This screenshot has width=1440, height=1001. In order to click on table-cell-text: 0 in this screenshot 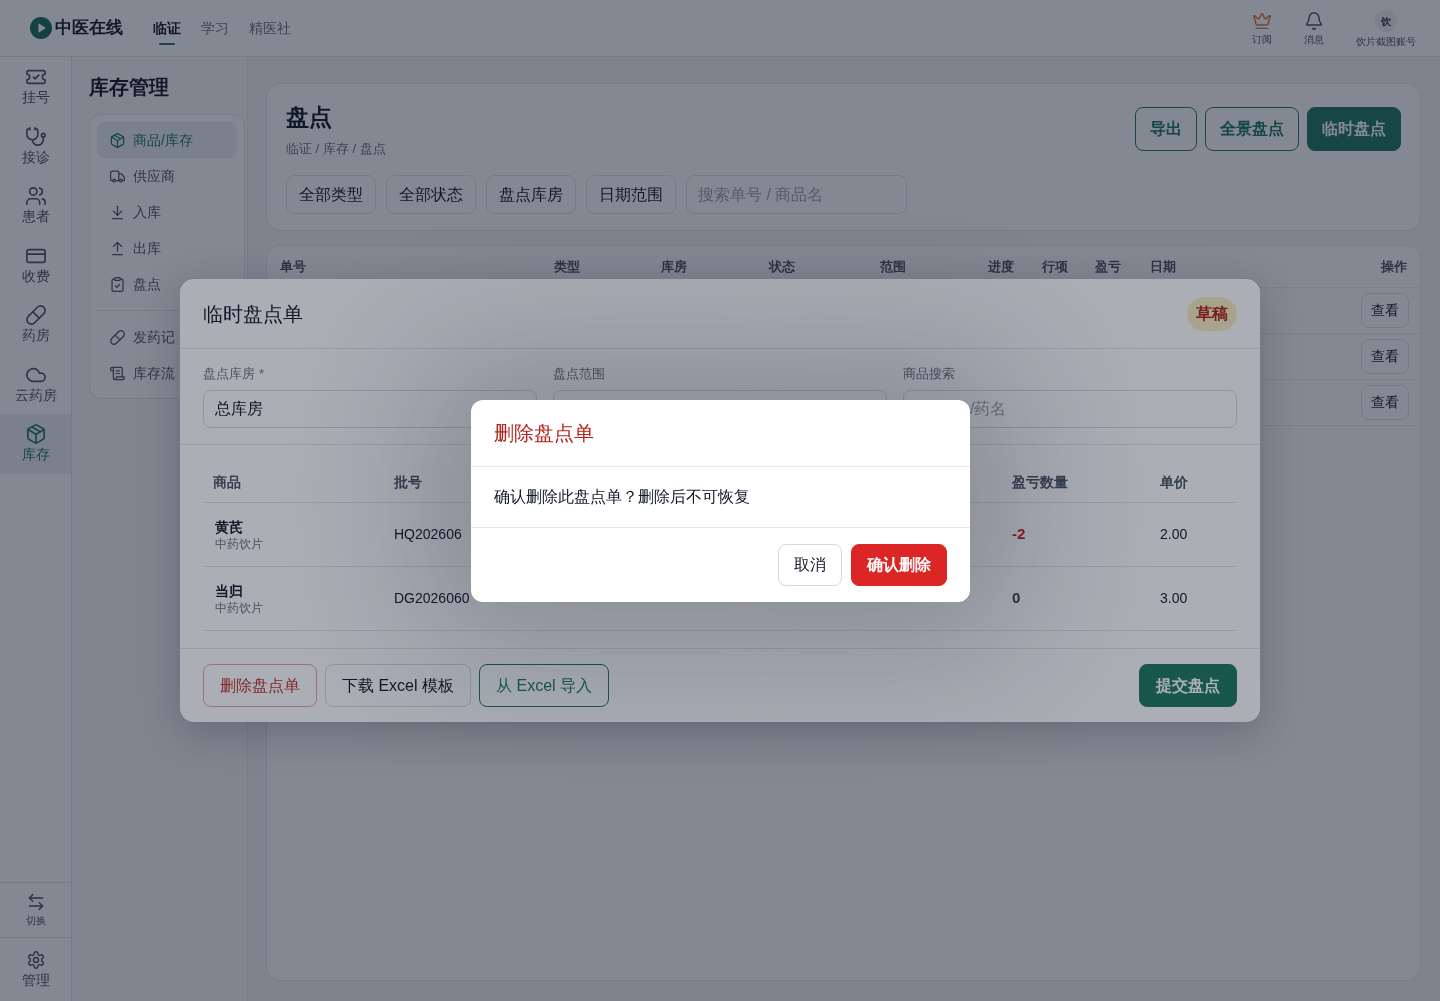, I will do `click(1016, 598)`.